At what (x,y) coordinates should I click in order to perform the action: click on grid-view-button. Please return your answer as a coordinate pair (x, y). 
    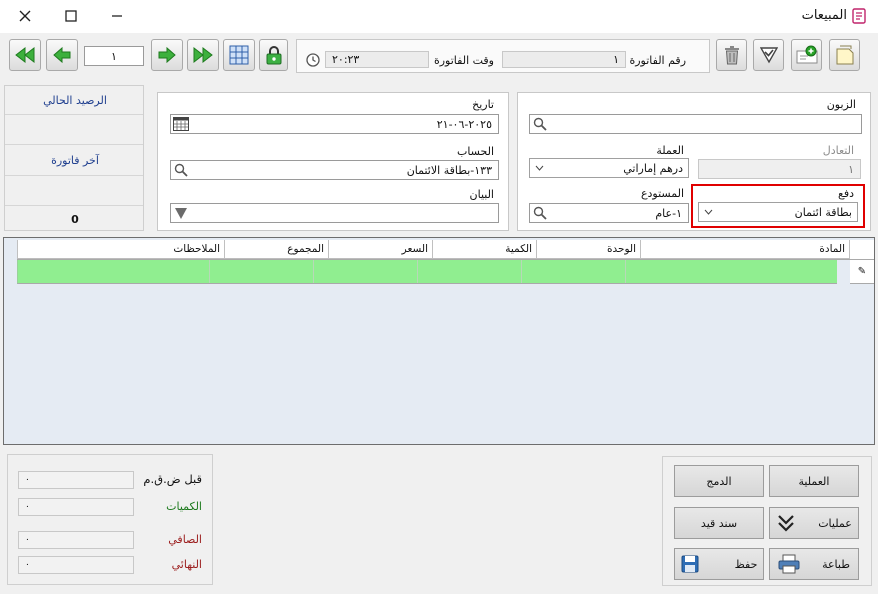
    Looking at the image, I should click on (239, 55).